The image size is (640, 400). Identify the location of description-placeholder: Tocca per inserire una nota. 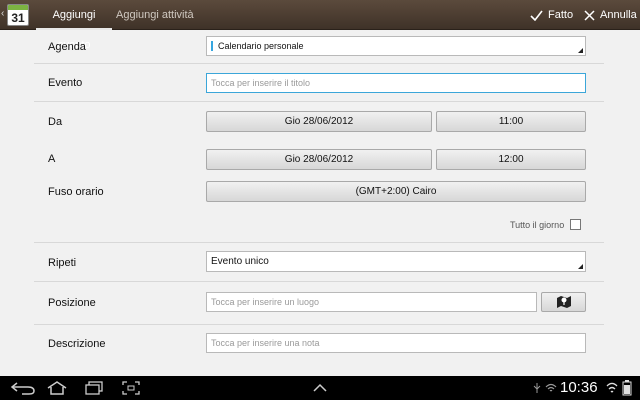
(265, 343).